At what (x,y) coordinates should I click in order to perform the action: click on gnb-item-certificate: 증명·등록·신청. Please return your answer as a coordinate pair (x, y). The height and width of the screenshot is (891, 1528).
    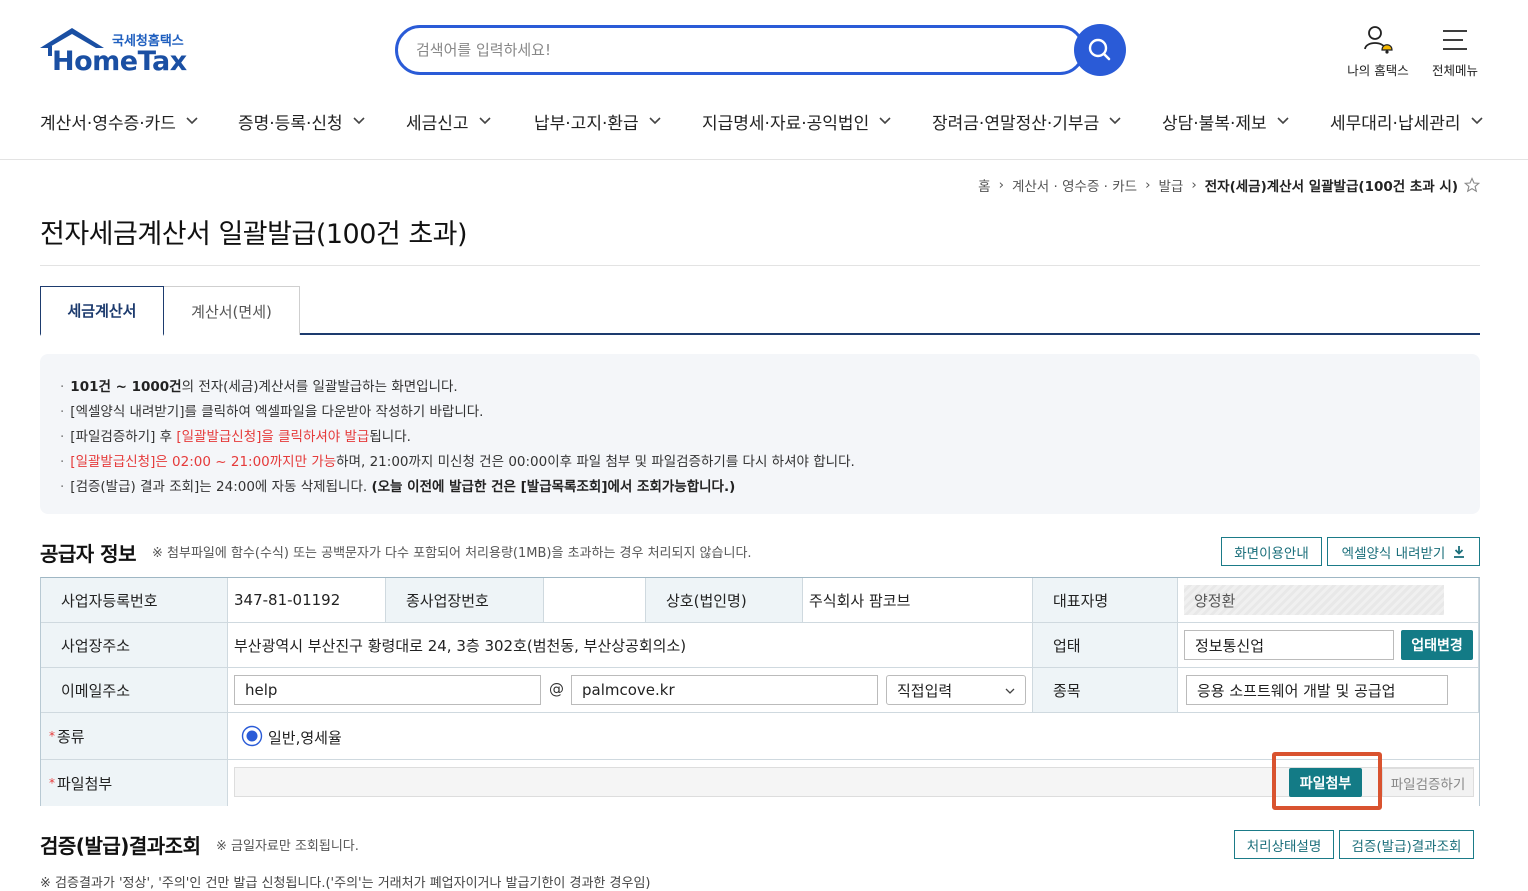
    Looking at the image, I should click on (301, 121).